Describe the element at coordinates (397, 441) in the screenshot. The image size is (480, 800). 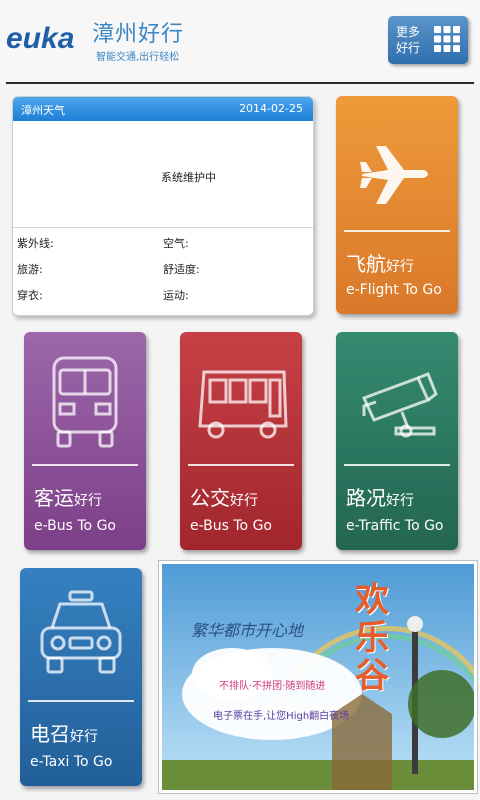
I see `tile-traffic: 路况好行 e-Traffic To Go` at that location.